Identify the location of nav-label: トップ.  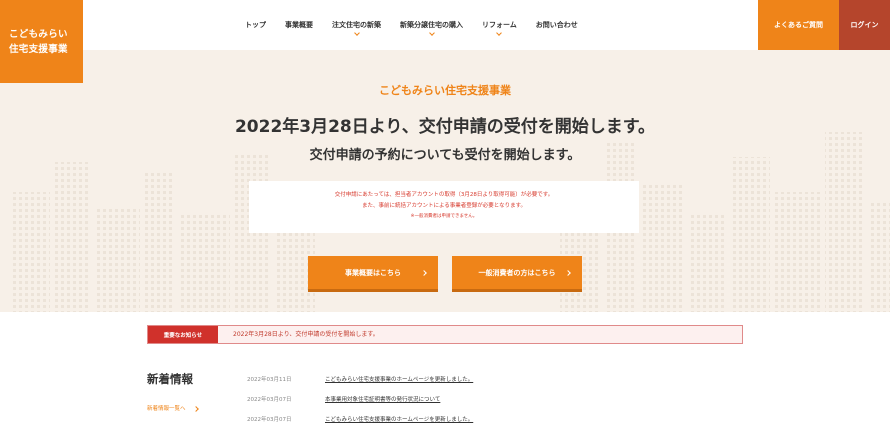
(255, 25).